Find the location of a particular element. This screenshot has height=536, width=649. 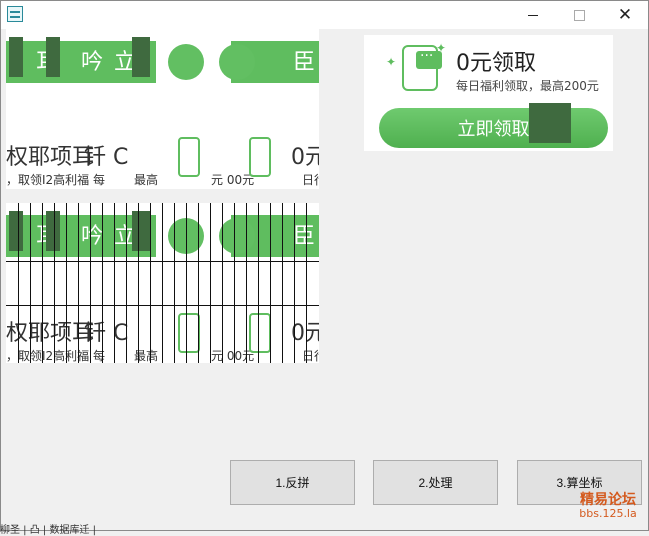

taskbar-fragment: 柳圣 | 凸 | 数据库迁 | is located at coordinates (48, 530).